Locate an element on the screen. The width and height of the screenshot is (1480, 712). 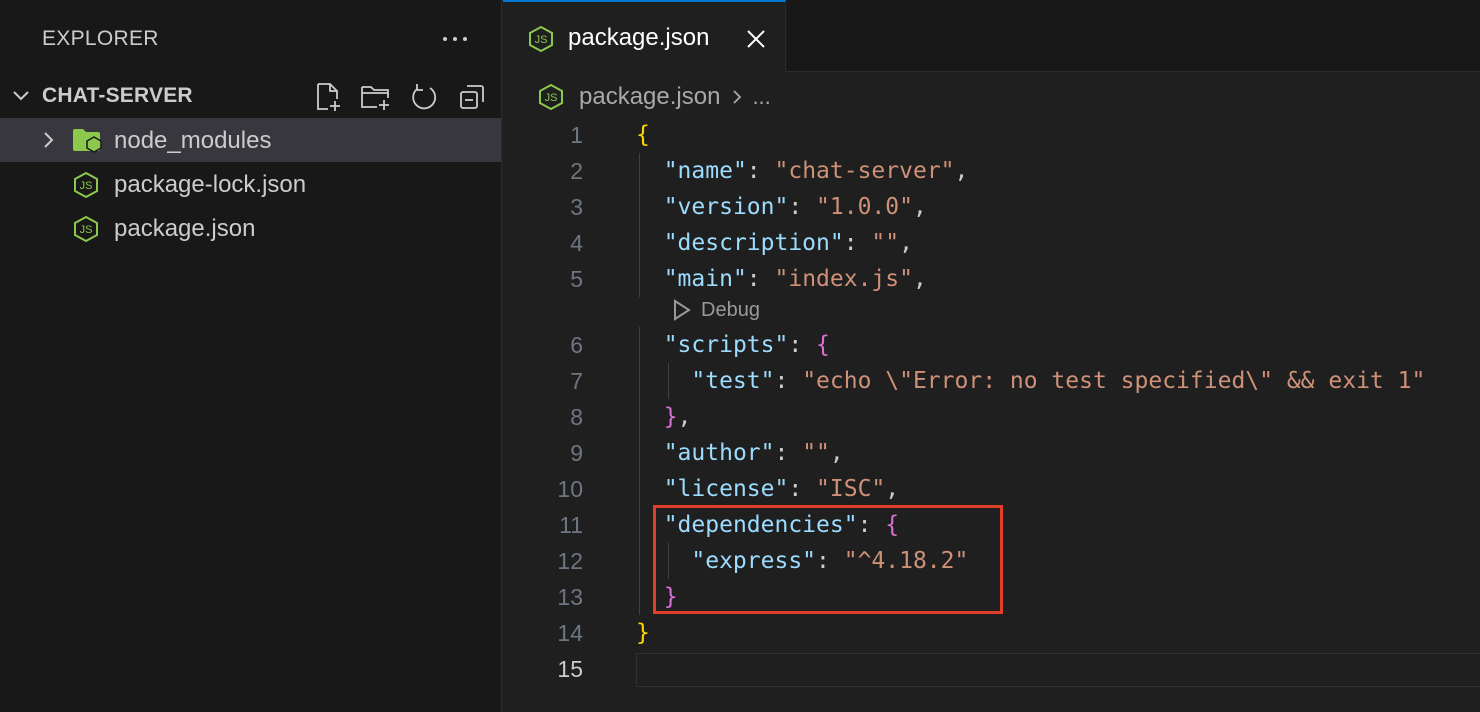
code-token: "license" is located at coordinates (726, 489).